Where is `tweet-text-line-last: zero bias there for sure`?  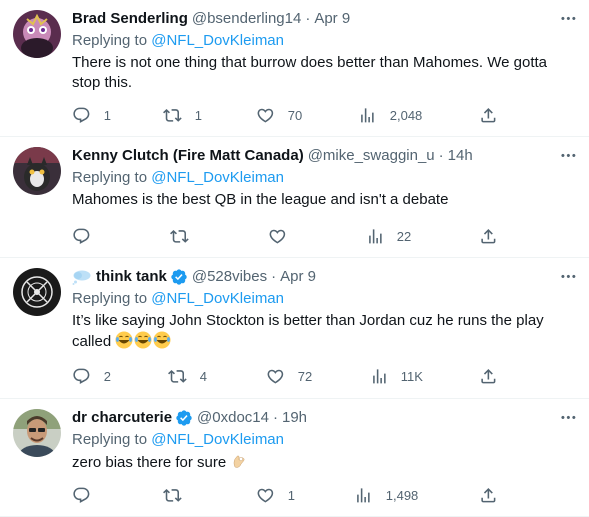
tweet-text-line-last: zero bias there for sure is located at coordinates (322, 462).